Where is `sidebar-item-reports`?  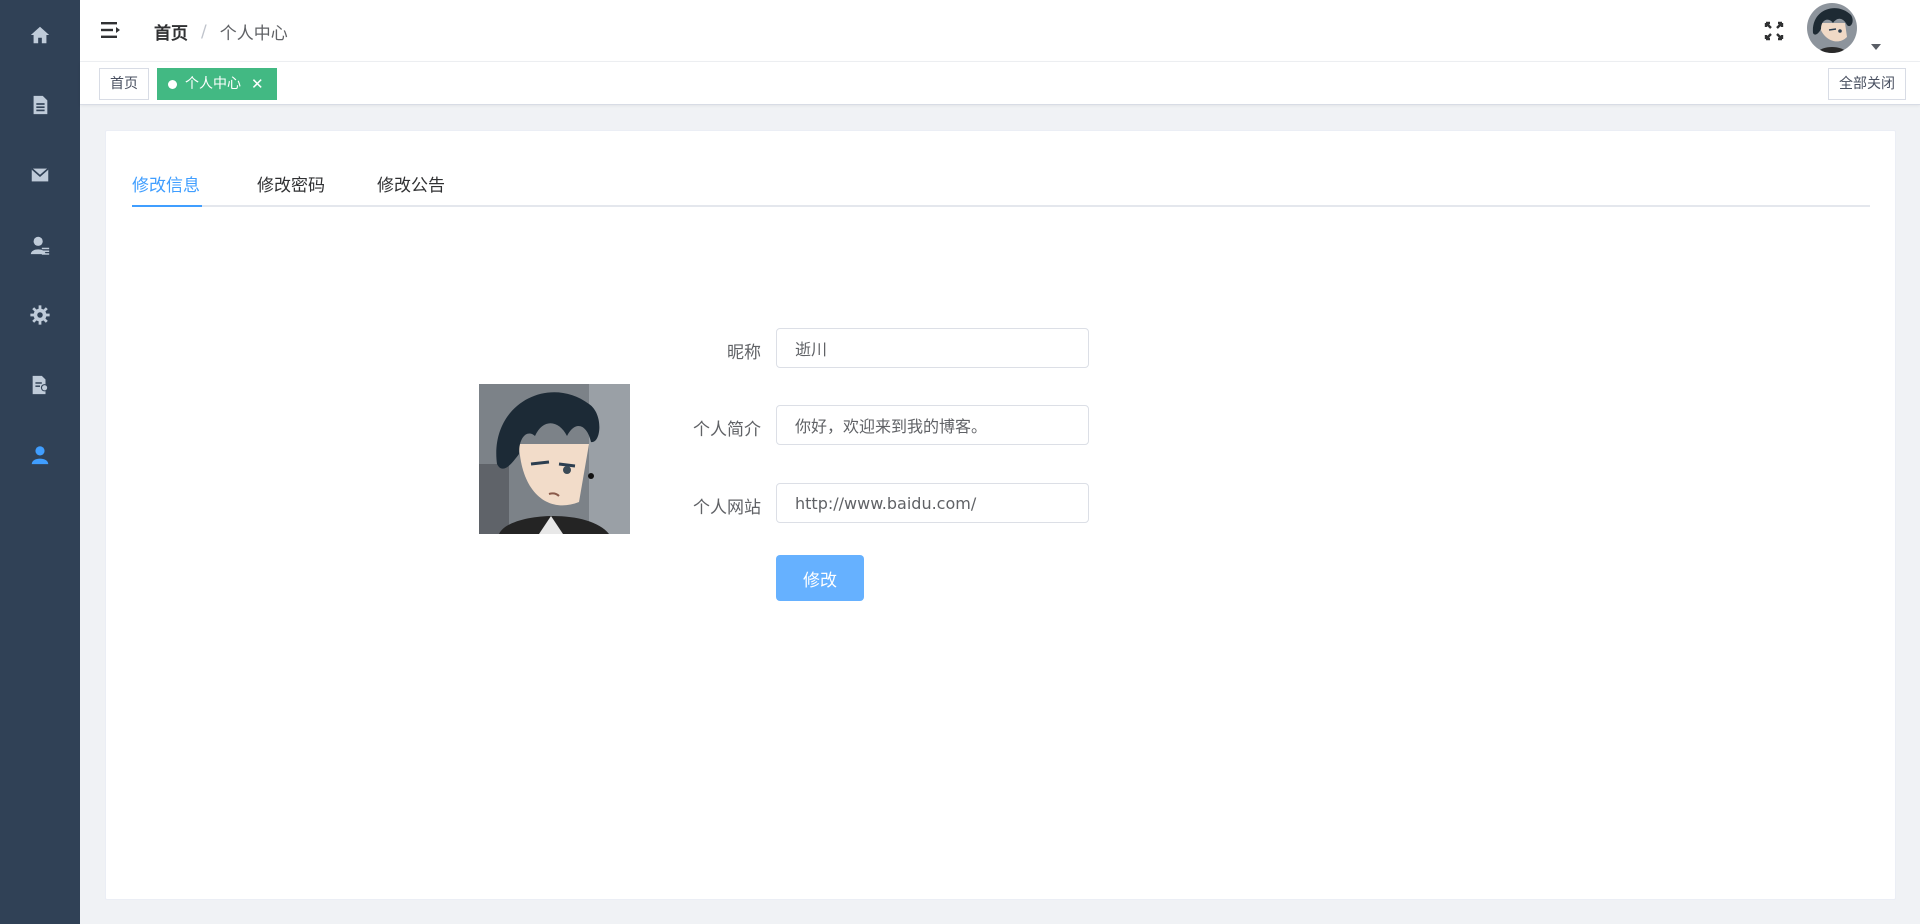
sidebar-item-reports is located at coordinates (40, 385).